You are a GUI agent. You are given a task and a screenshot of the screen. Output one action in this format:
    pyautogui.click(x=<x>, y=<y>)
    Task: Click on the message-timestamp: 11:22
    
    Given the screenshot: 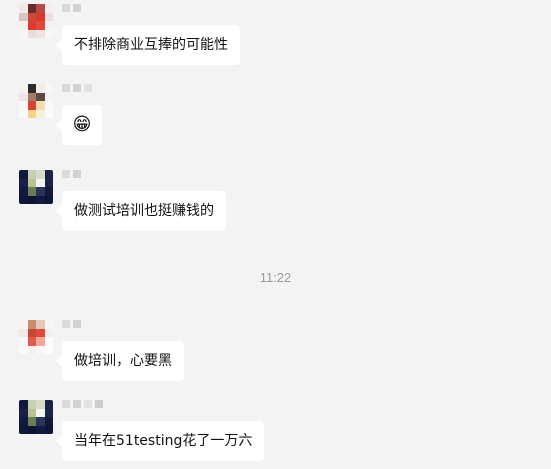 What is the action you would take?
    pyautogui.click(x=275, y=277)
    